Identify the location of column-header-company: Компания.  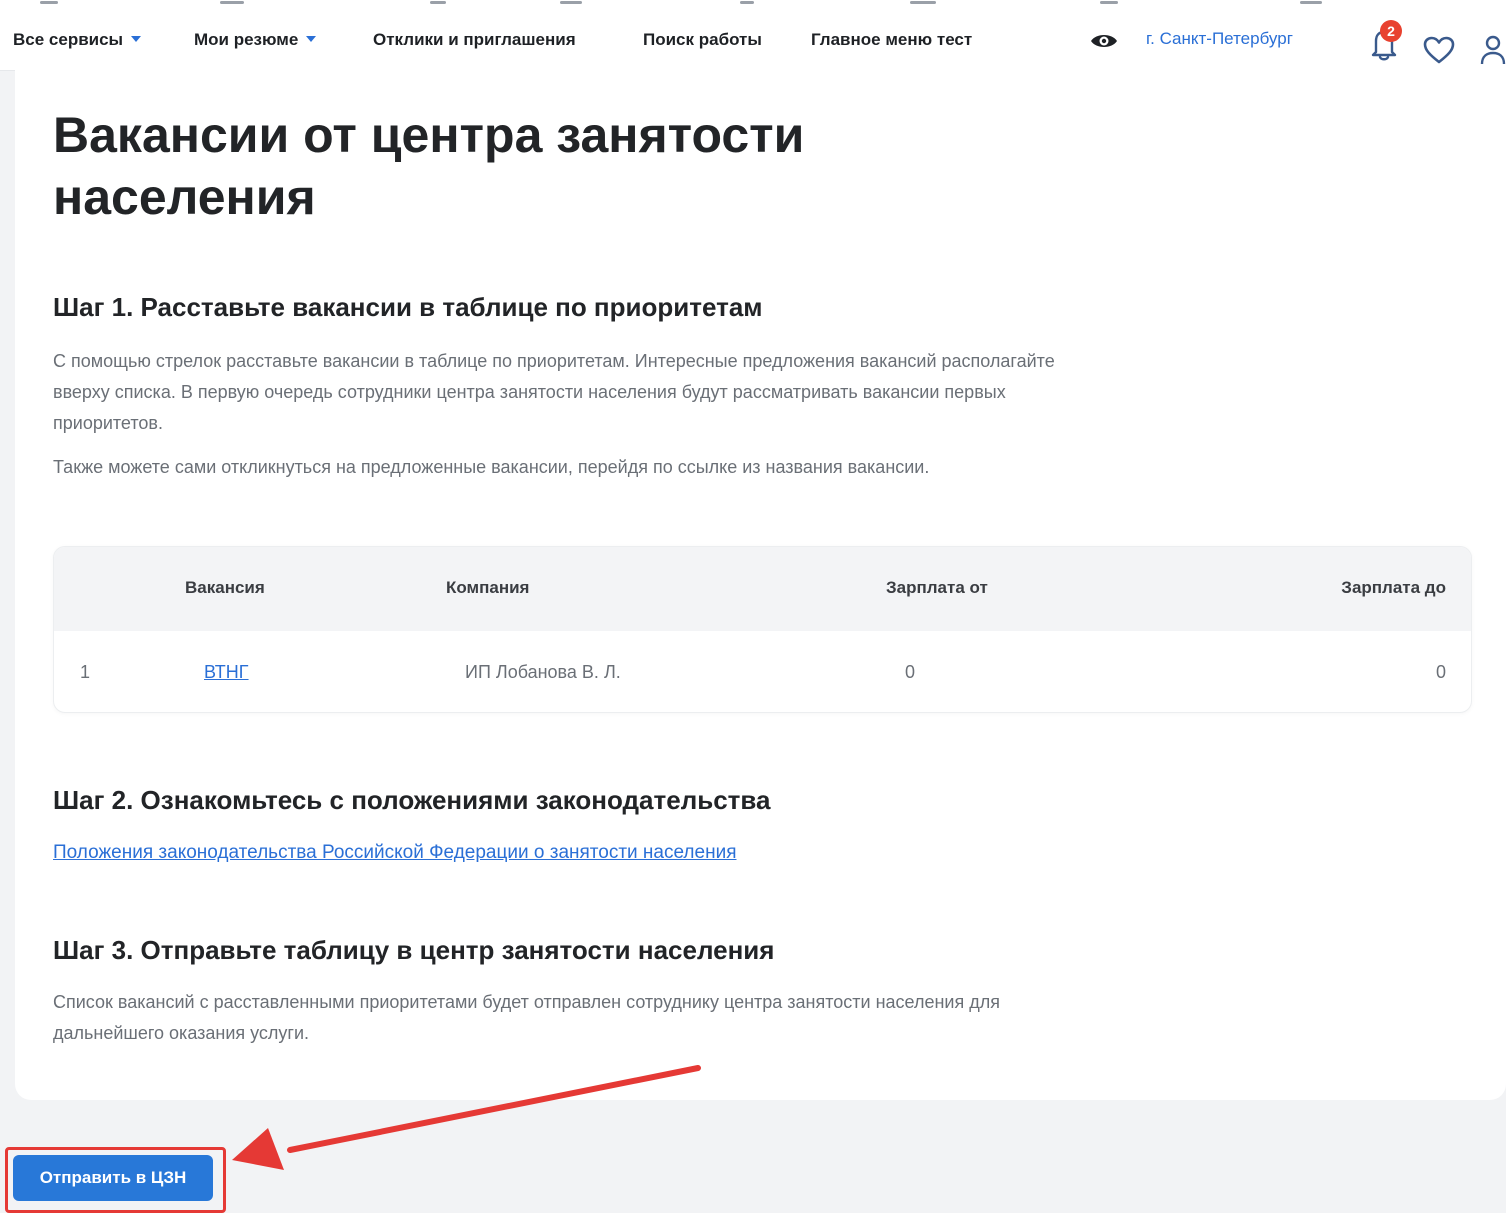
(488, 587).